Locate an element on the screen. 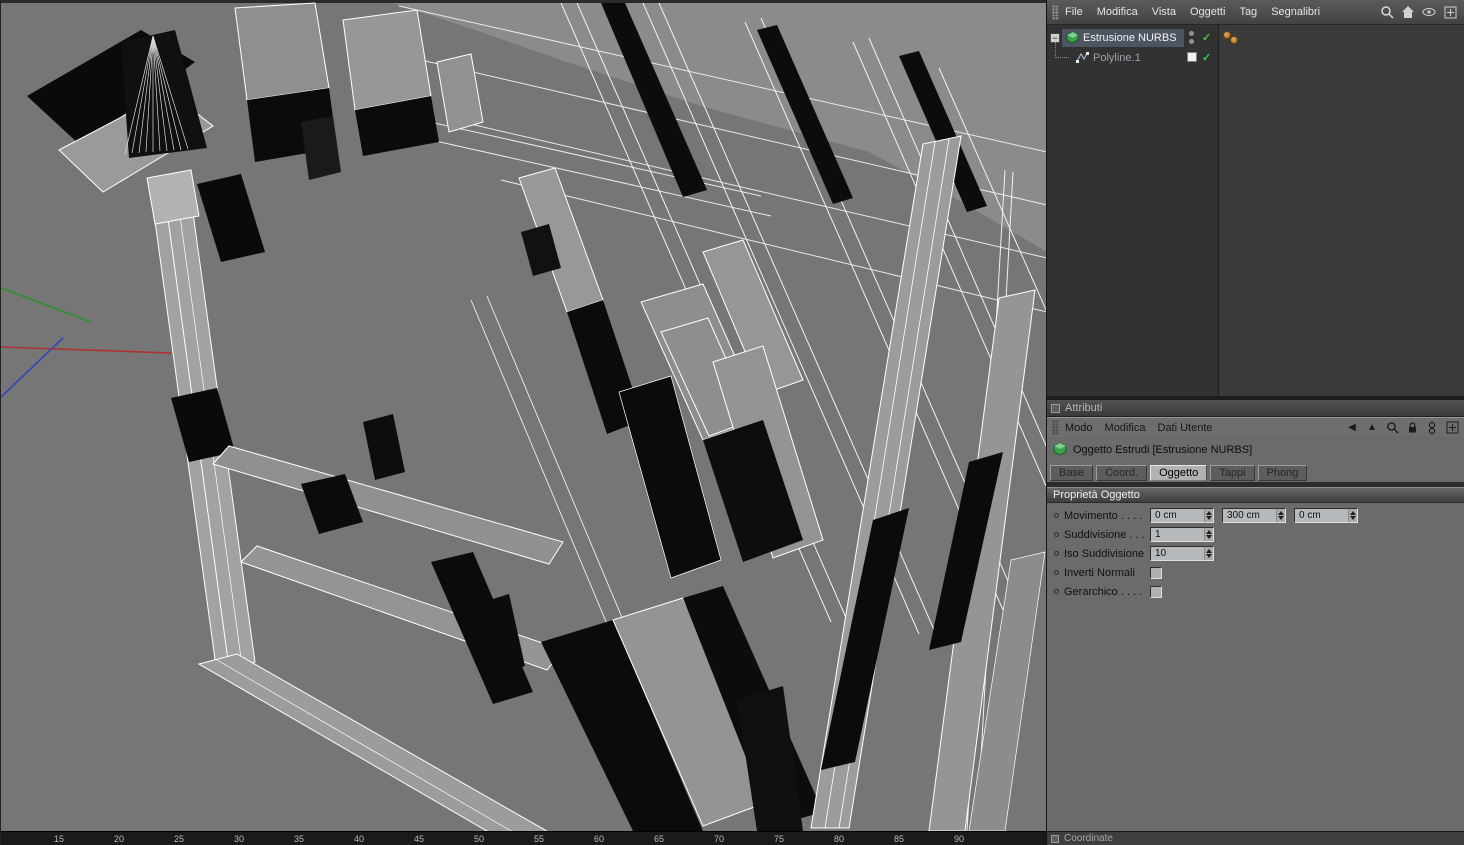 This screenshot has height=845, width=1464. attribute-tabs: Base Coord. Oggetto Tappi Phong is located at coordinates (1255, 472).